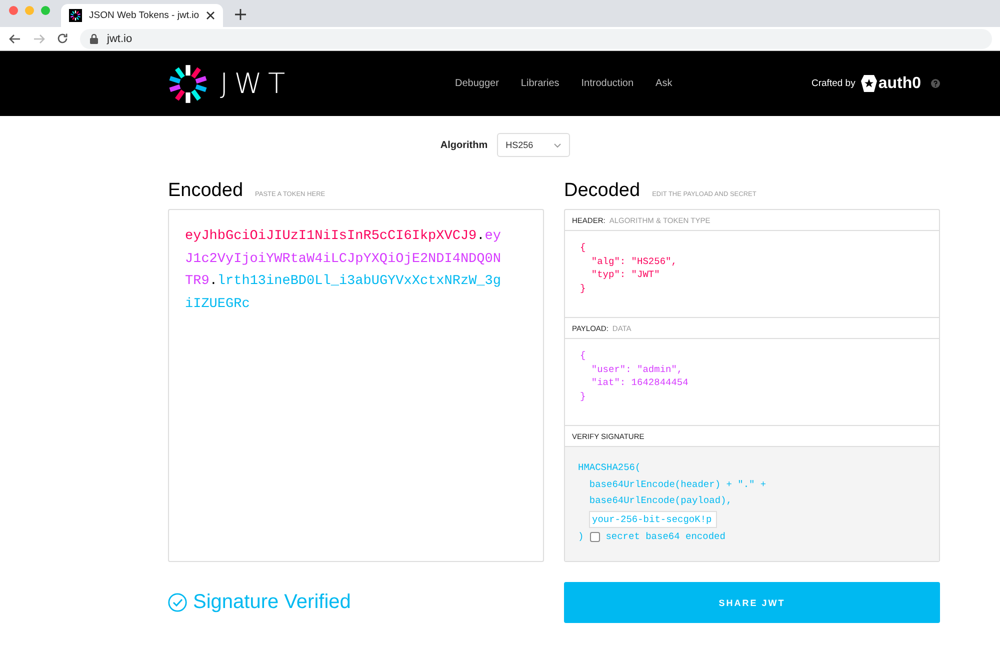 The height and width of the screenshot is (651, 1000). Describe the element at coordinates (206, 191) in the screenshot. I see `section-title: Encoded` at that location.